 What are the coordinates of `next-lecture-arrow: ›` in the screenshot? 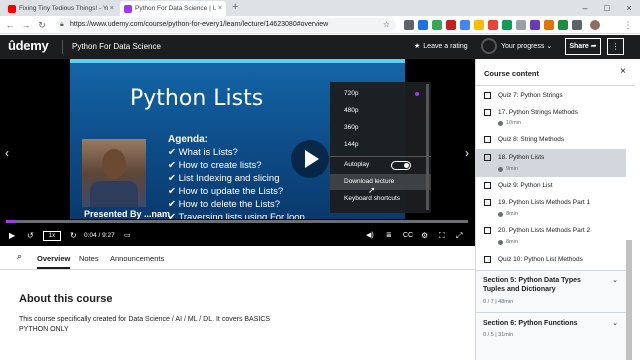 It's located at (467, 153).